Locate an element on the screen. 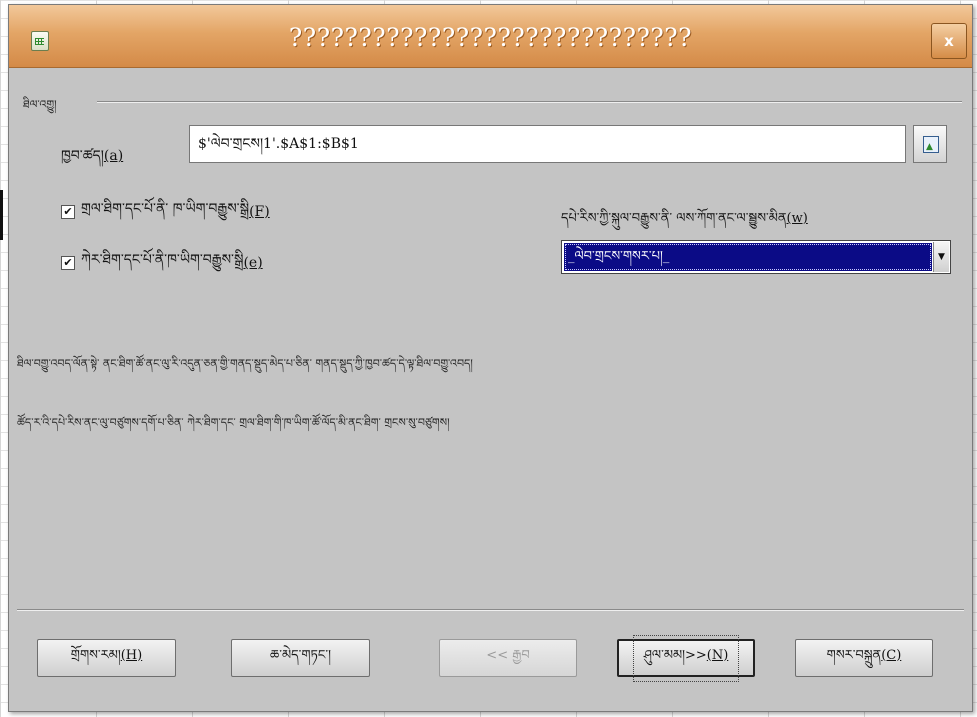  section-divider is located at coordinates (529, 102).